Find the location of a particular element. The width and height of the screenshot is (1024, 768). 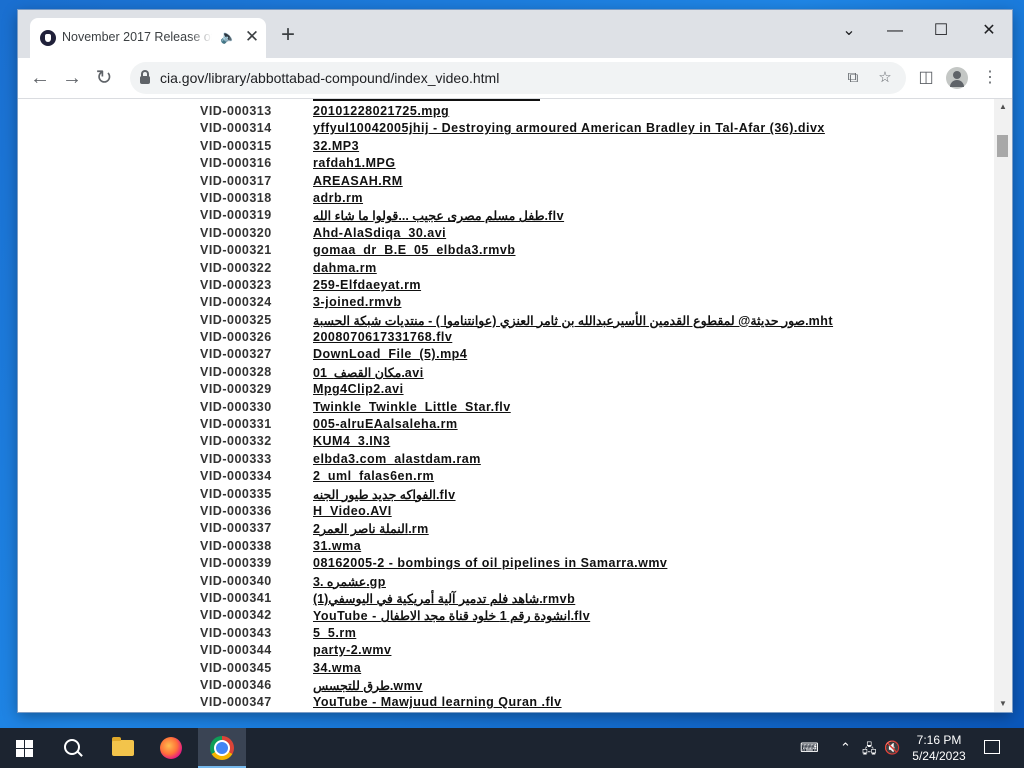

list-item: VID-000327 DownLoad_File_(5).mp4 is located at coordinates (506, 354).